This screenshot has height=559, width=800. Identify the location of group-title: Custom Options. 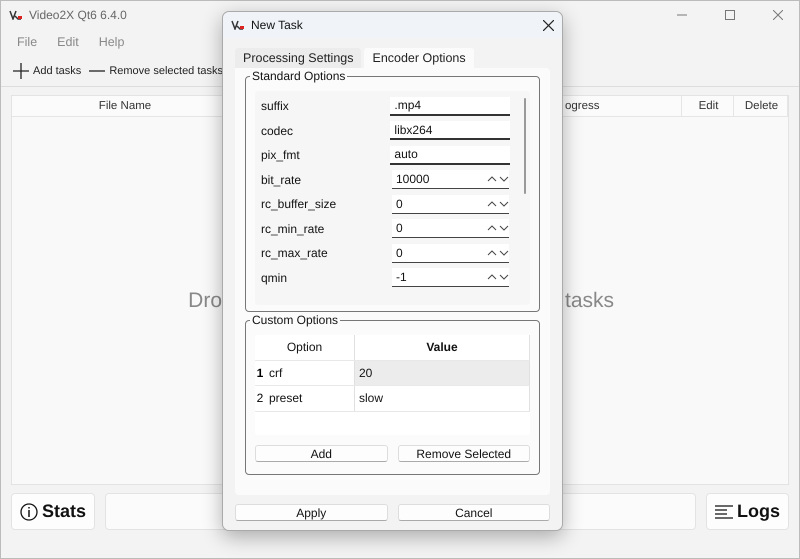
(295, 320).